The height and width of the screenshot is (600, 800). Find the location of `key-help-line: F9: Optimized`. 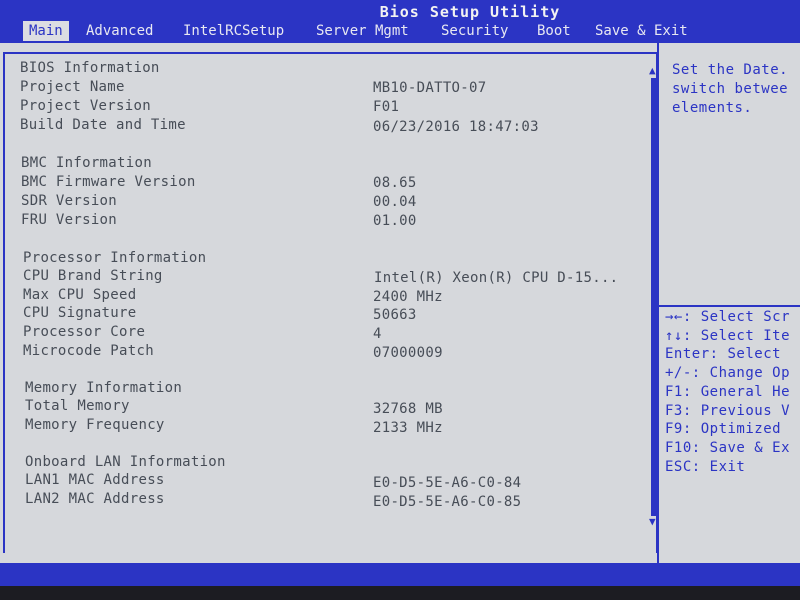

key-help-line: F9: Optimized is located at coordinates (723, 429).